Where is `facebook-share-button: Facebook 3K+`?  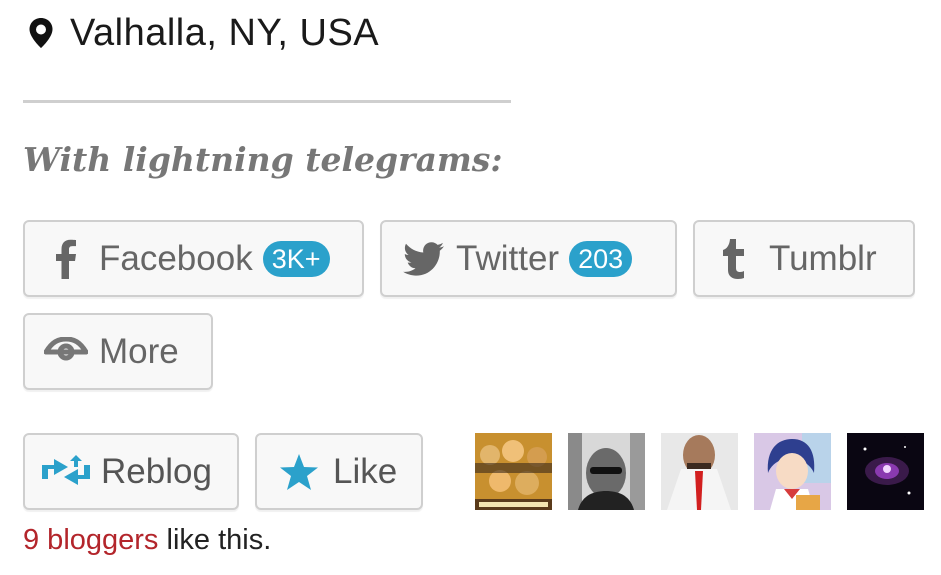 facebook-share-button: Facebook 3K+ is located at coordinates (193, 258).